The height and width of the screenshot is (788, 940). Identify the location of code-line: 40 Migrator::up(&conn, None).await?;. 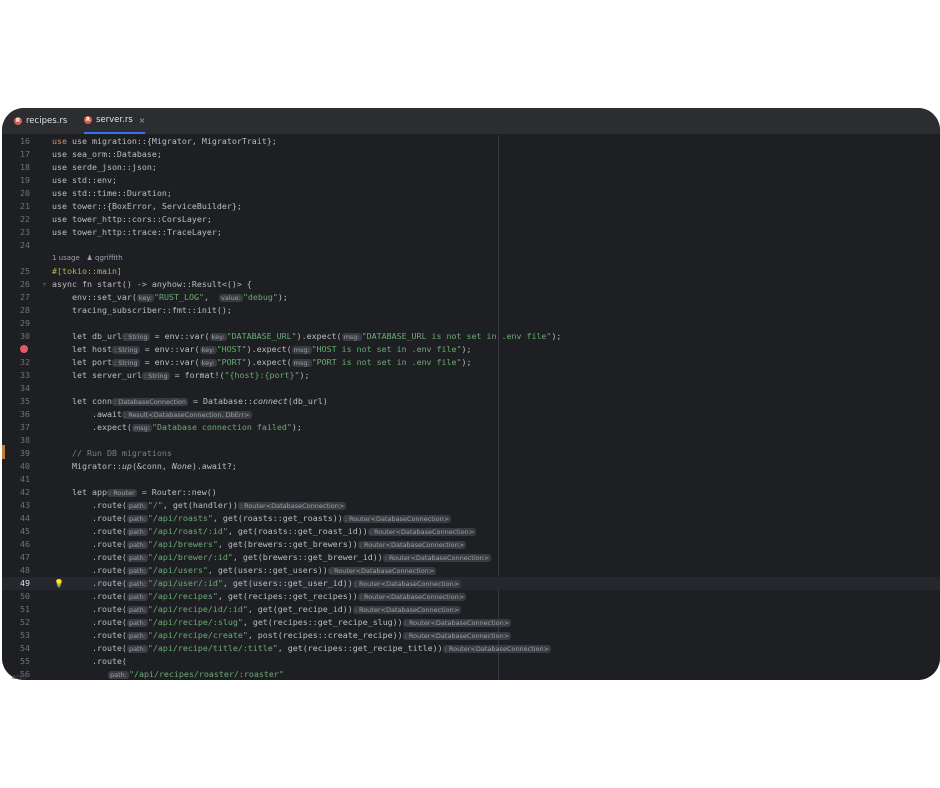
(471, 466).